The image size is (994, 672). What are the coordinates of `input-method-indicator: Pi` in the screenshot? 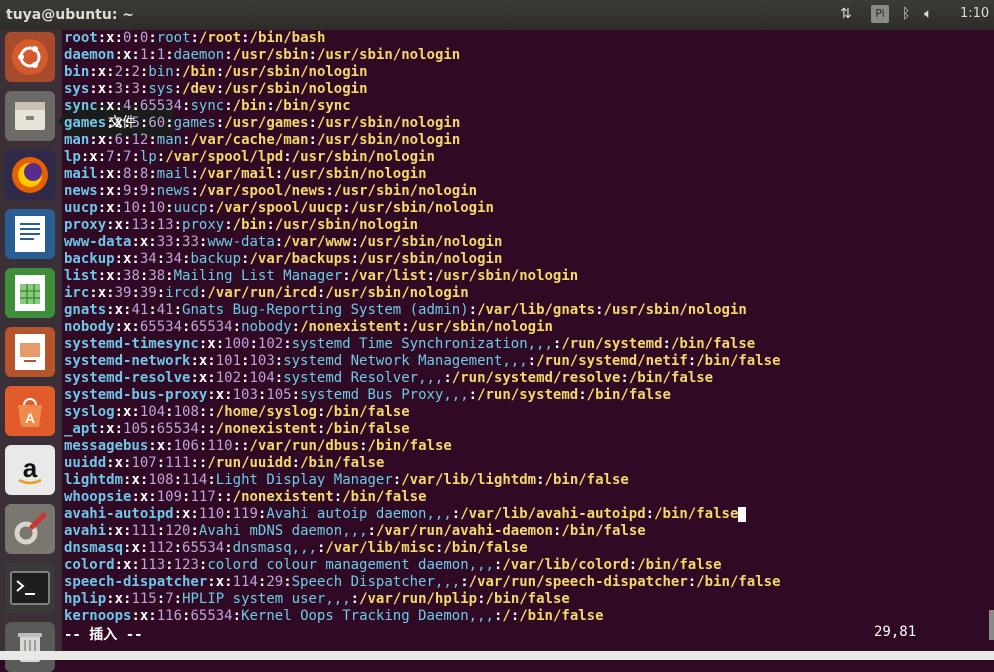 It's located at (880, 14).